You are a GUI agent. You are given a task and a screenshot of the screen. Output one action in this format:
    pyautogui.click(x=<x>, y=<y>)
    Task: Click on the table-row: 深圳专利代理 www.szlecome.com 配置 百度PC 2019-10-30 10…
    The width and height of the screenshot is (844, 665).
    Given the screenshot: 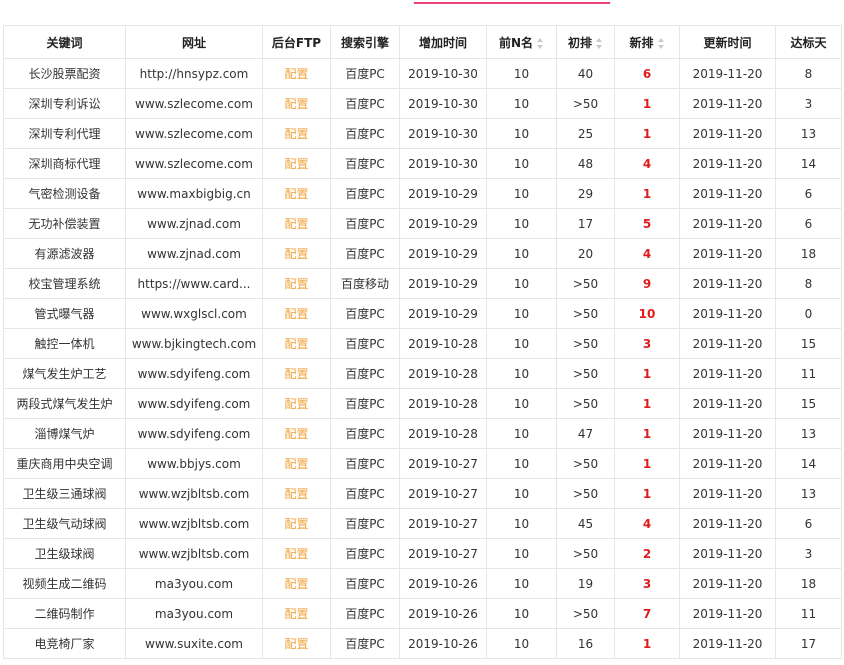 What is the action you would take?
    pyautogui.click(x=422, y=133)
    